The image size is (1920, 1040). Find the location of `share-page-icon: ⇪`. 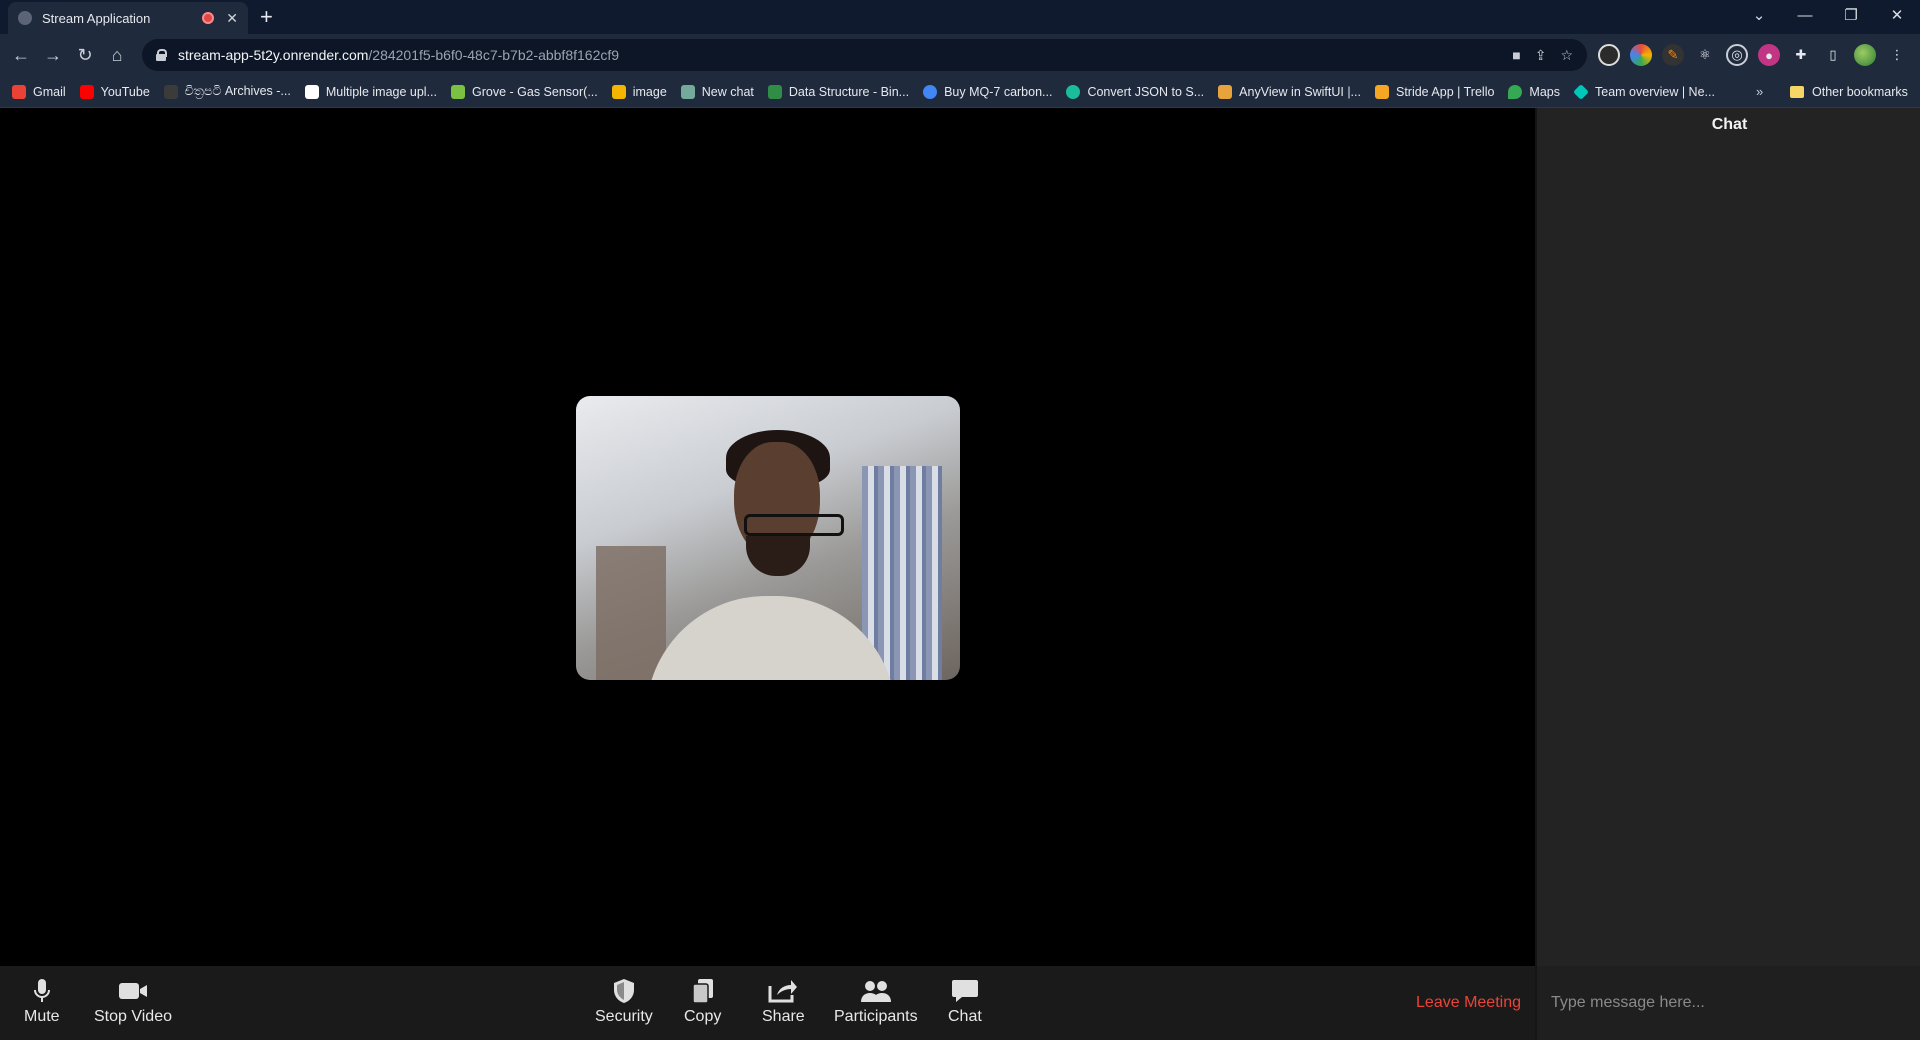

share-page-icon: ⇪ is located at coordinates (1541, 55).